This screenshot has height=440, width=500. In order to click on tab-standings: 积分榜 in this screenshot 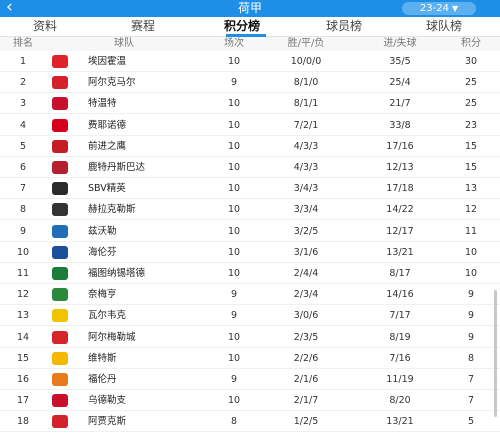, I will do `click(242, 26)`.